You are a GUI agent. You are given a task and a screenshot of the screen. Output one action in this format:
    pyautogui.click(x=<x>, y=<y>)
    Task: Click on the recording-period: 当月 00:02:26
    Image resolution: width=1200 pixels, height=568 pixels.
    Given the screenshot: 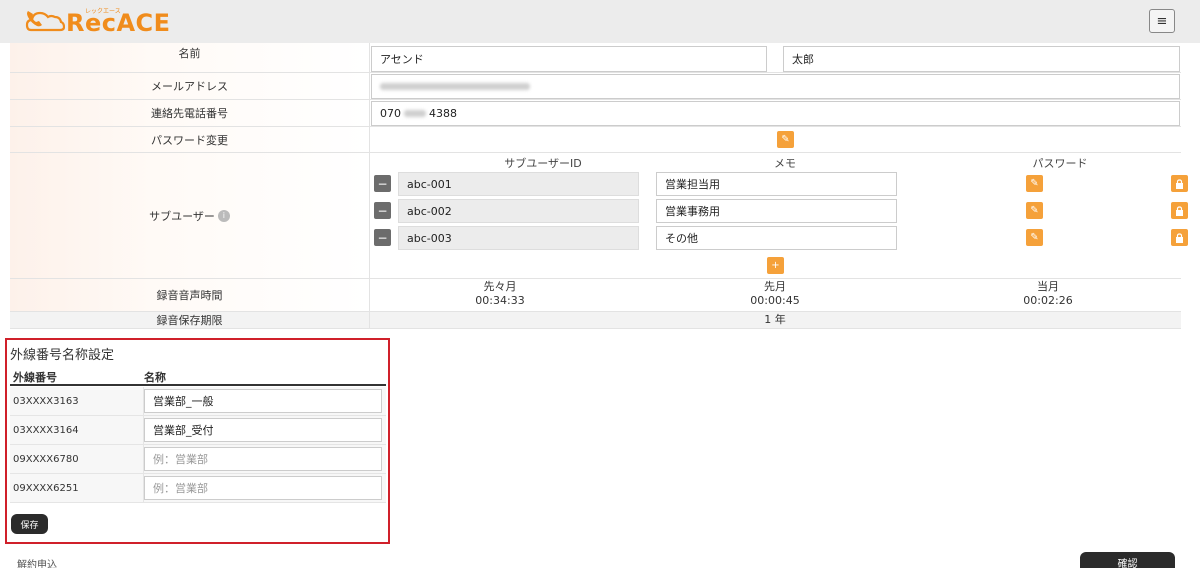 What is the action you would take?
    pyautogui.click(x=1048, y=294)
    